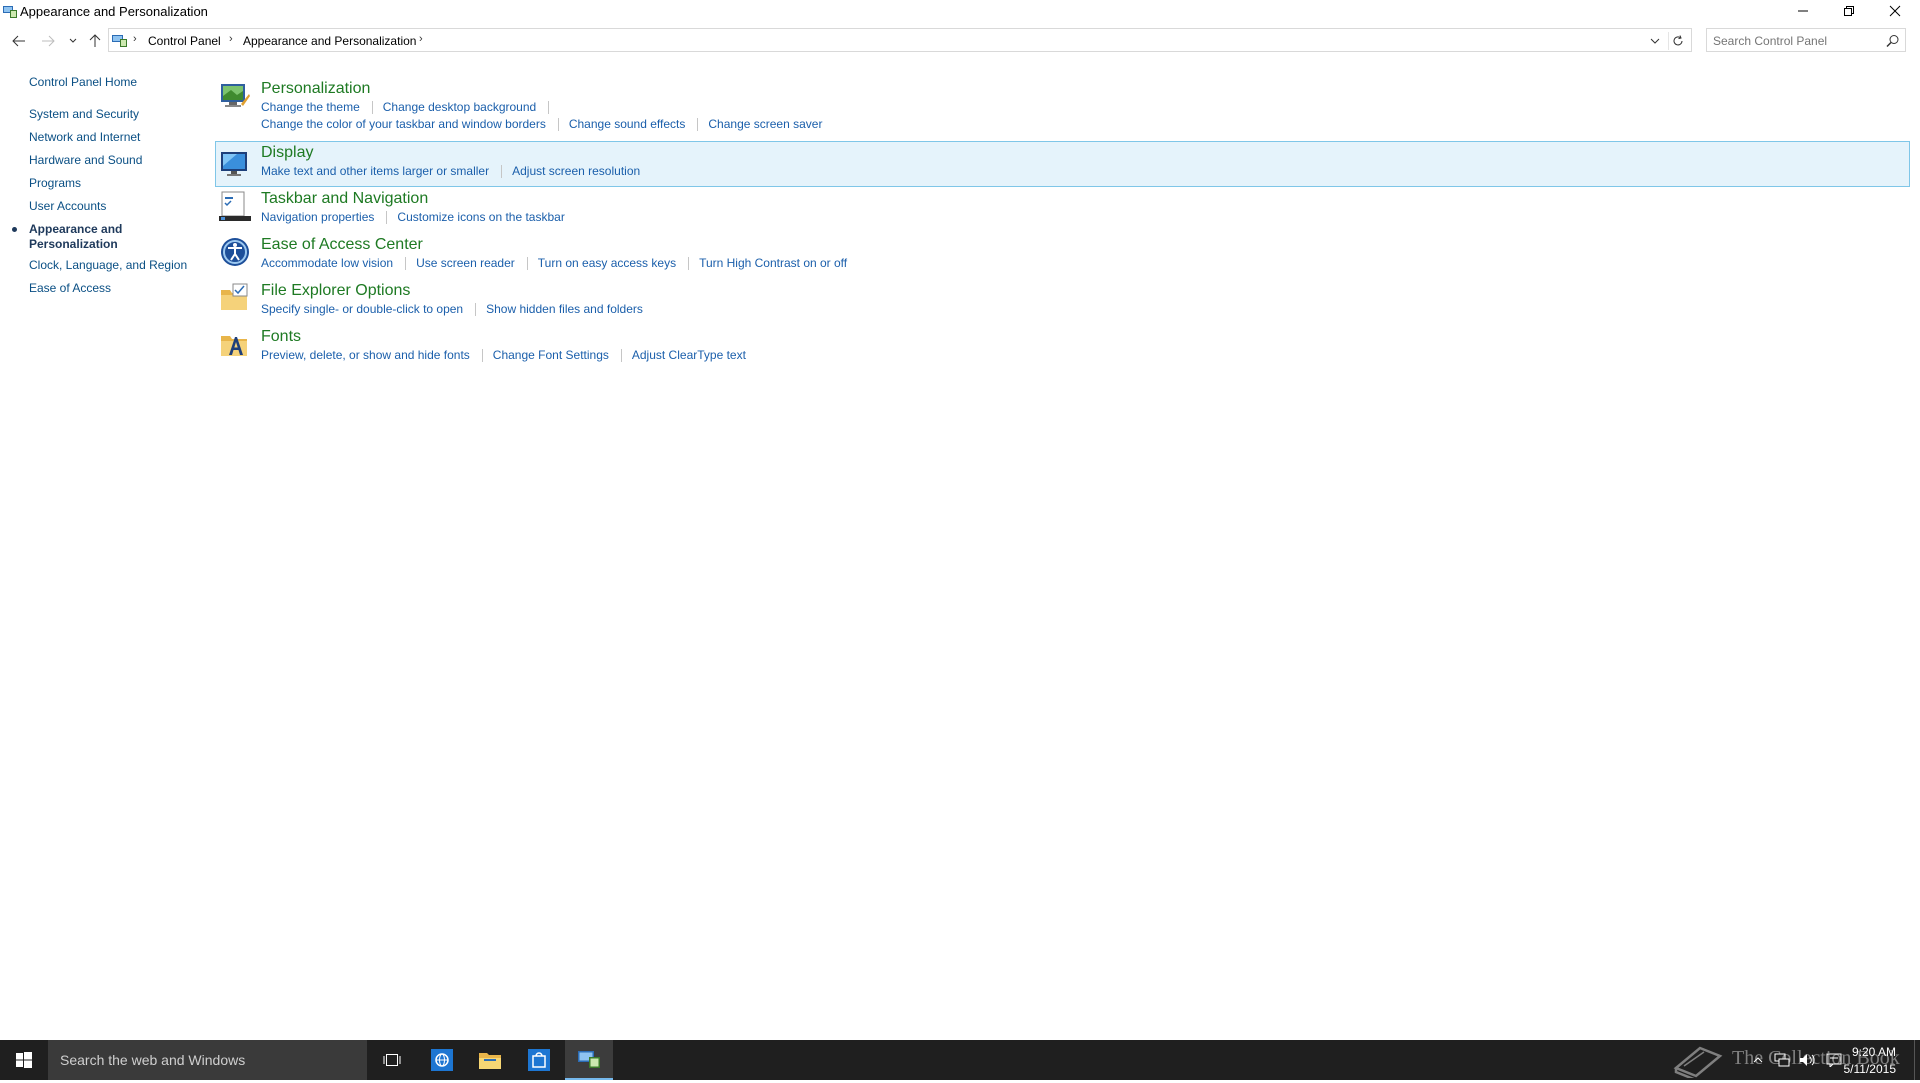 This screenshot has height=1083, width=1920. What do you see at coordinates (607, 263) in the screenshot?
I see `link-easy-access-keys: Turn on easy access keys` at bounding box center [607, 263].